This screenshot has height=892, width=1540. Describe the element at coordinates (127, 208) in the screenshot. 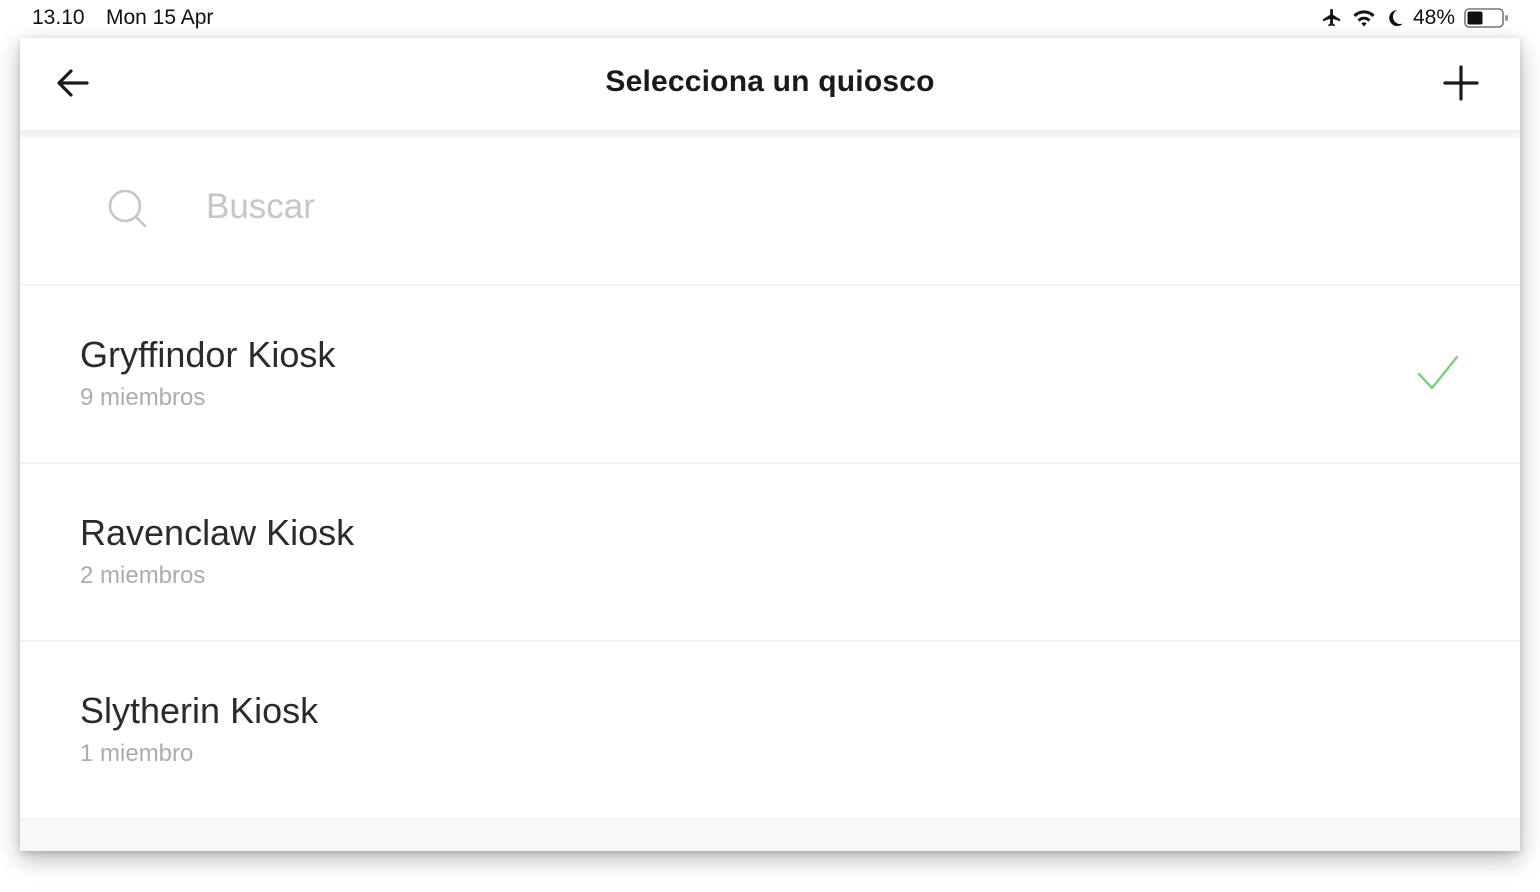

I see `search-icon` at that location.